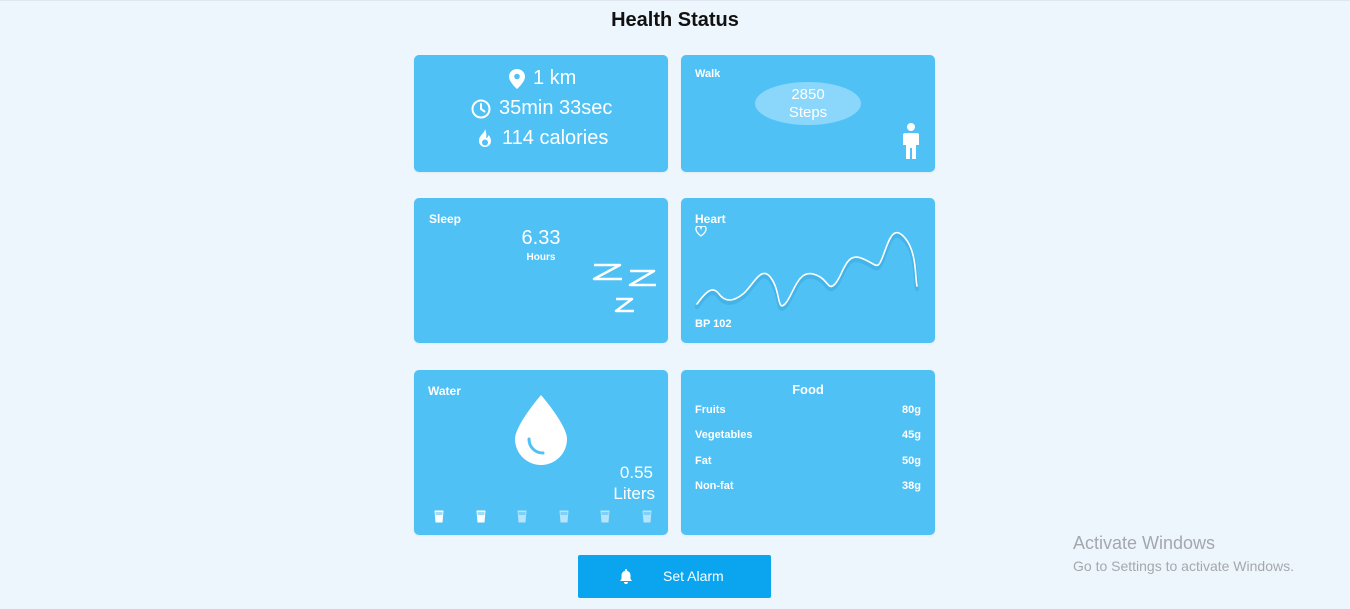 The image size is (1350, 609). I want to click on water-card: Water 0.55 Liters, so click(541, 452).